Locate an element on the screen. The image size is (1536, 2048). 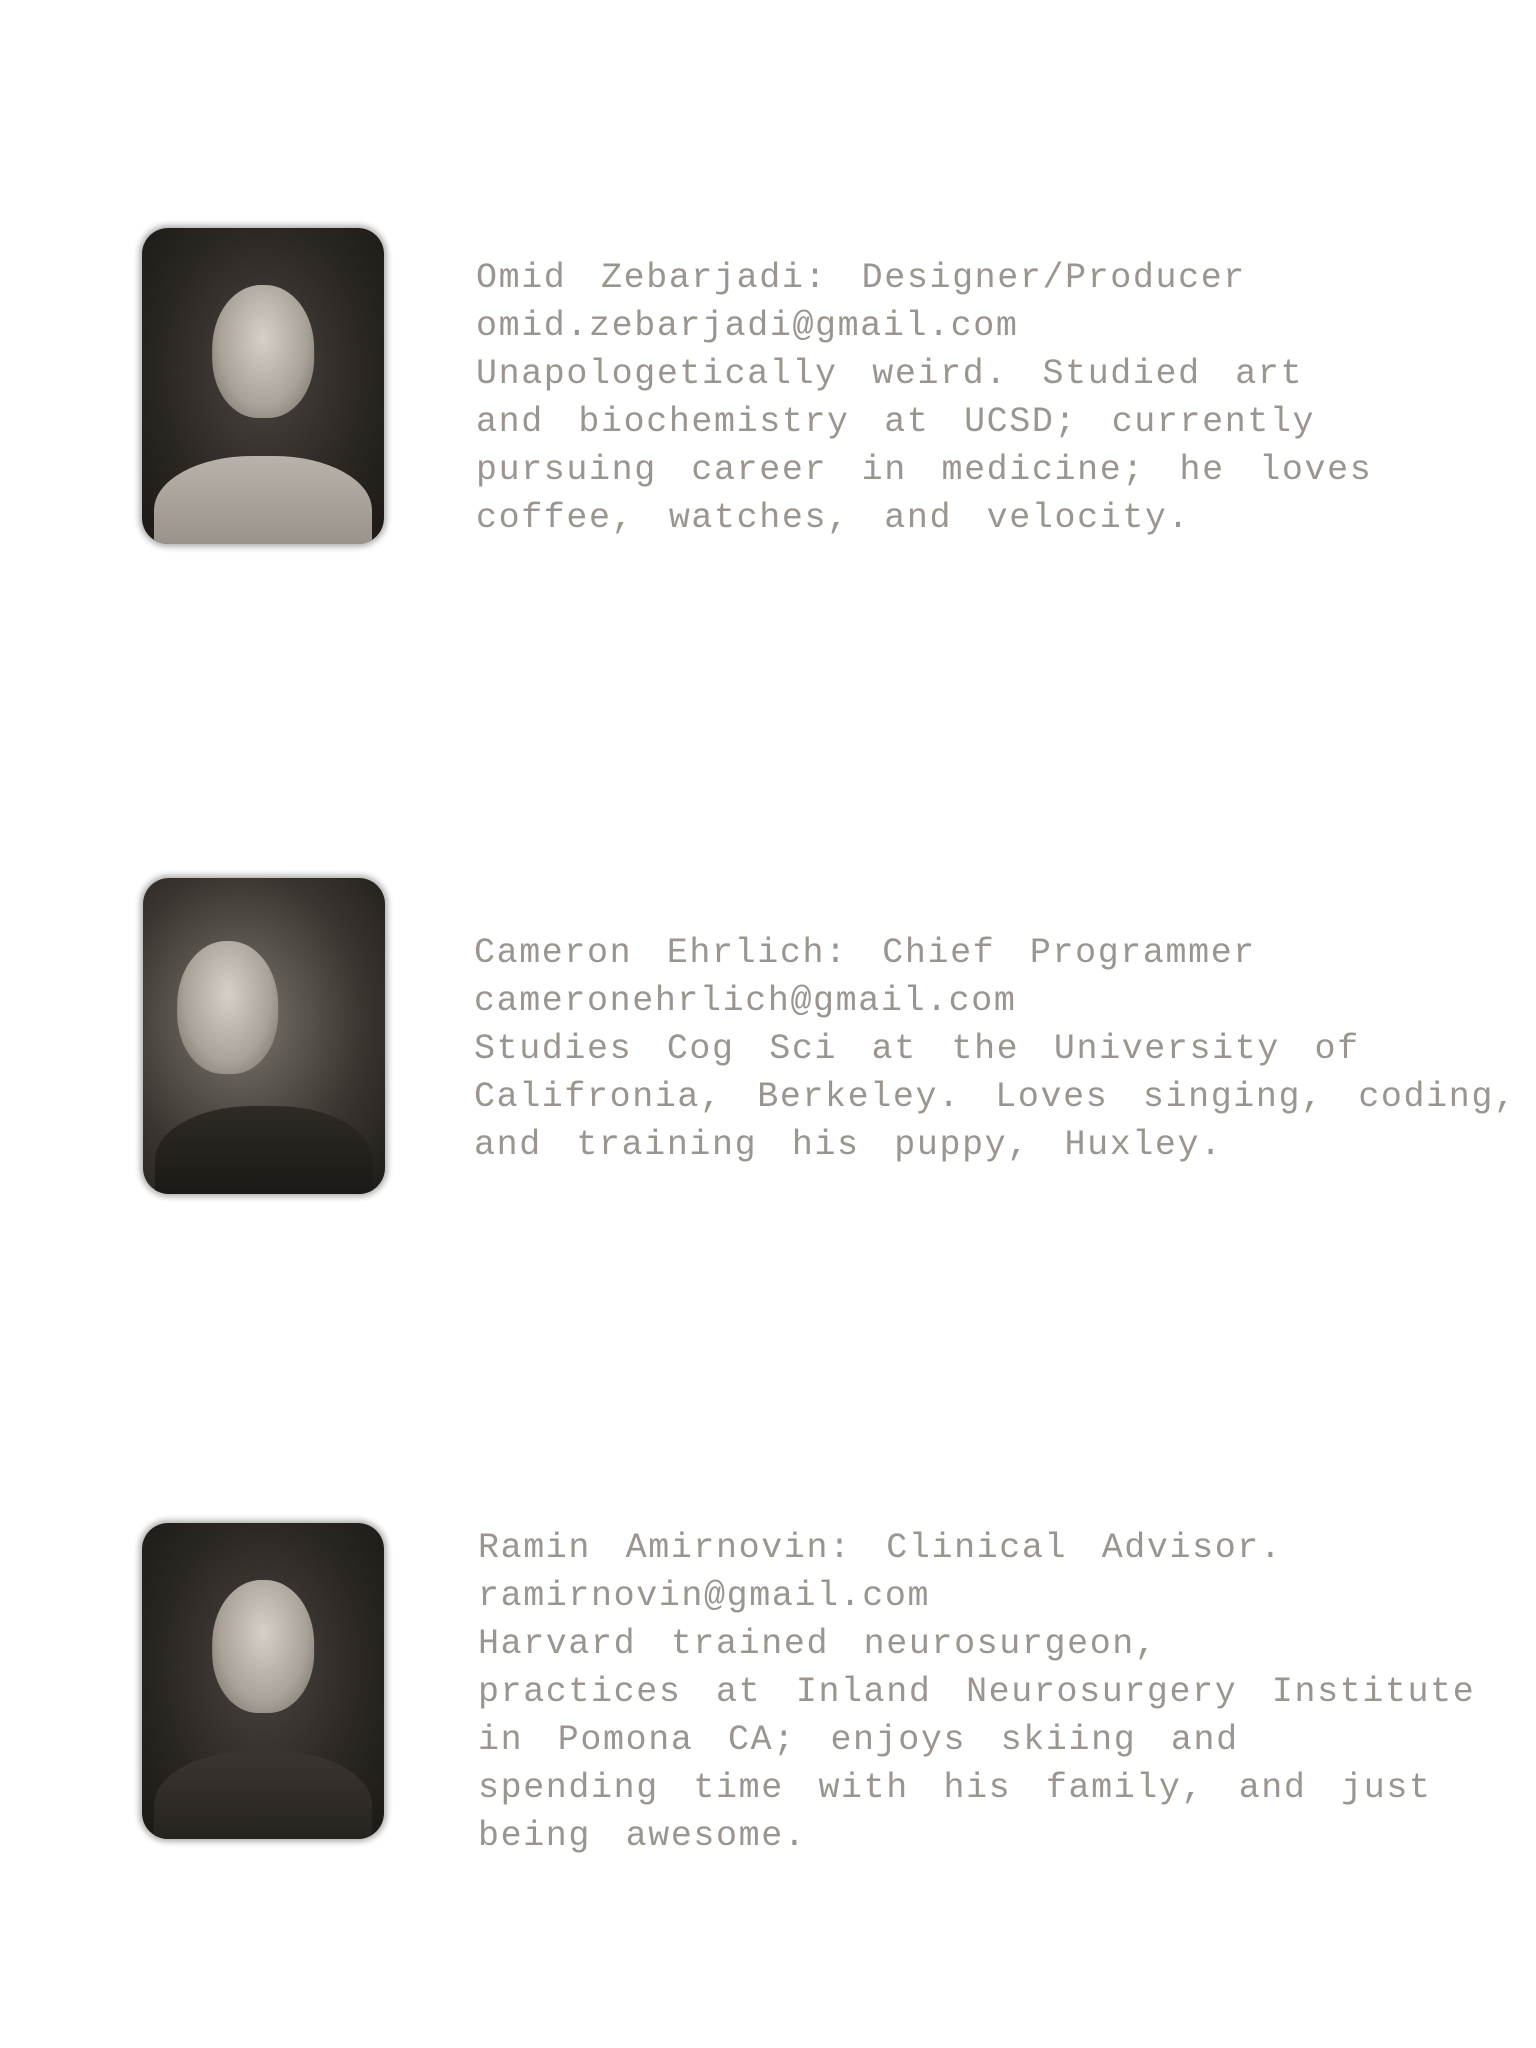
ramin-photo is located at coordinates (263, 1681).